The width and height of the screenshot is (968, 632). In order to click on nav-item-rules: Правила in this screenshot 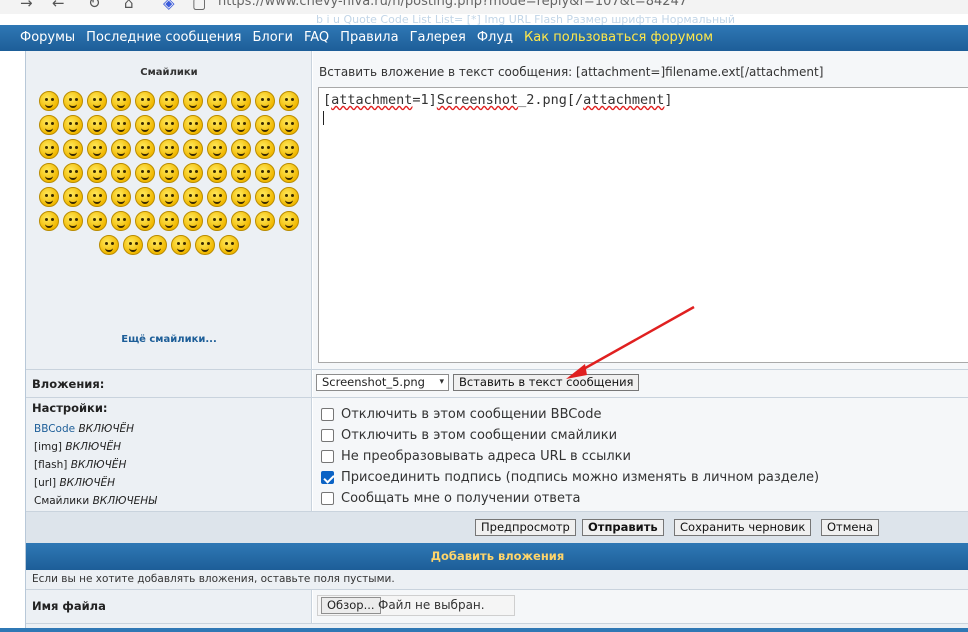, I will do `click(369, 37)`.